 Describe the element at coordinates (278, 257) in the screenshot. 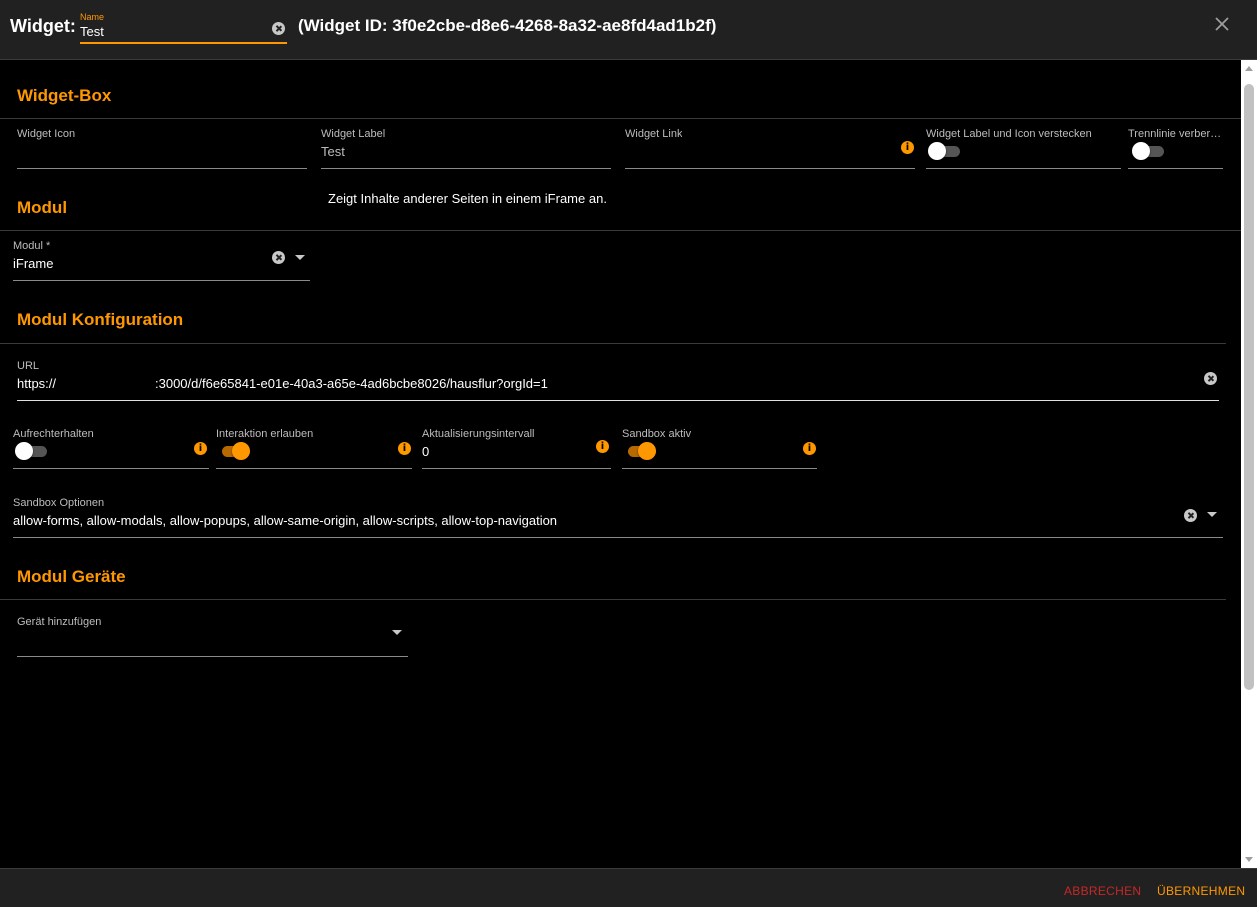

I see `modul-clear-icon` at that location.